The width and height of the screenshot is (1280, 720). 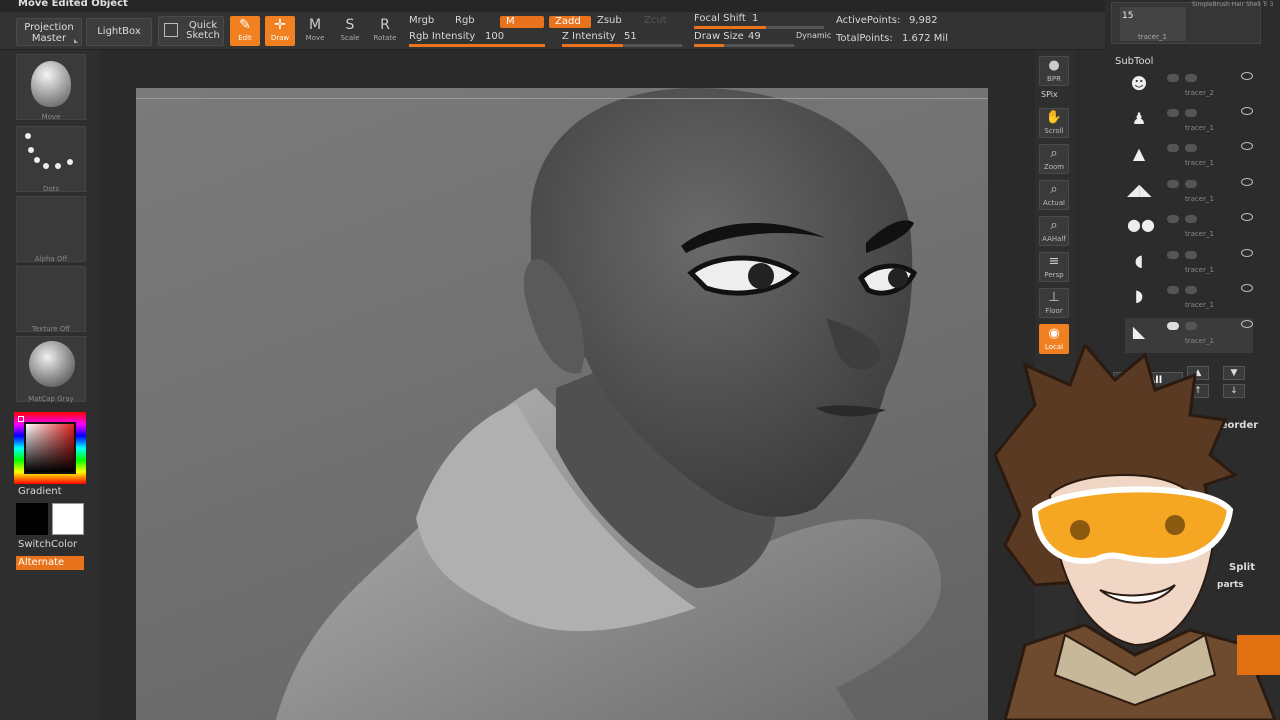 I want to click on subtool-item: ●● tracer_1, so click(x=1189, y=228).